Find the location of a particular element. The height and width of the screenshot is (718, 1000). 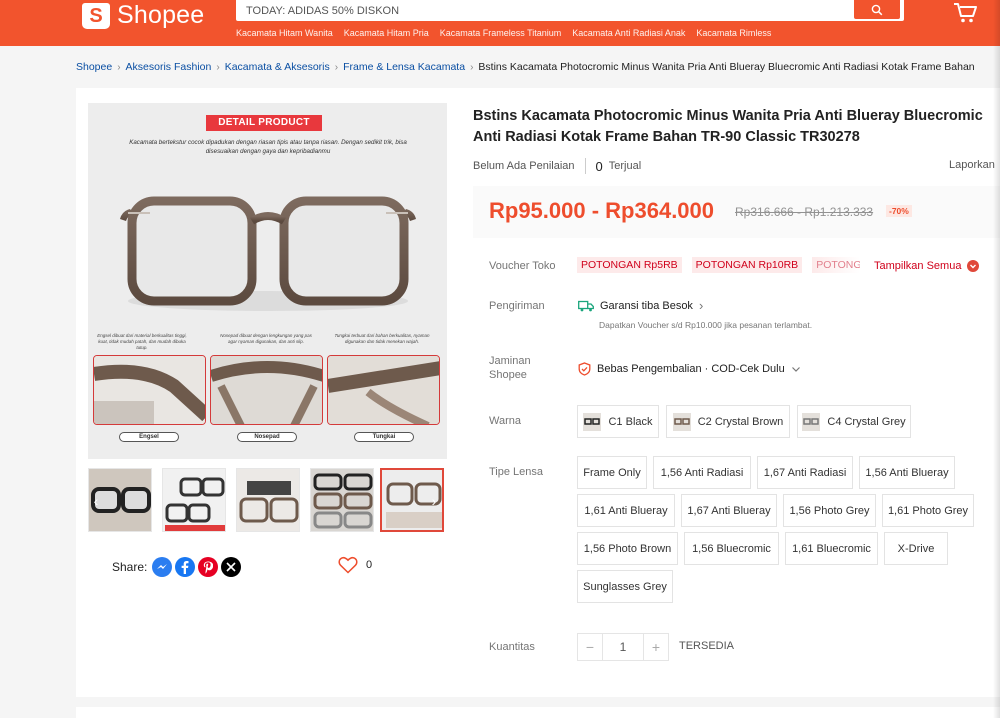

option-label: C1 Black is located at coordinates (630, 421).